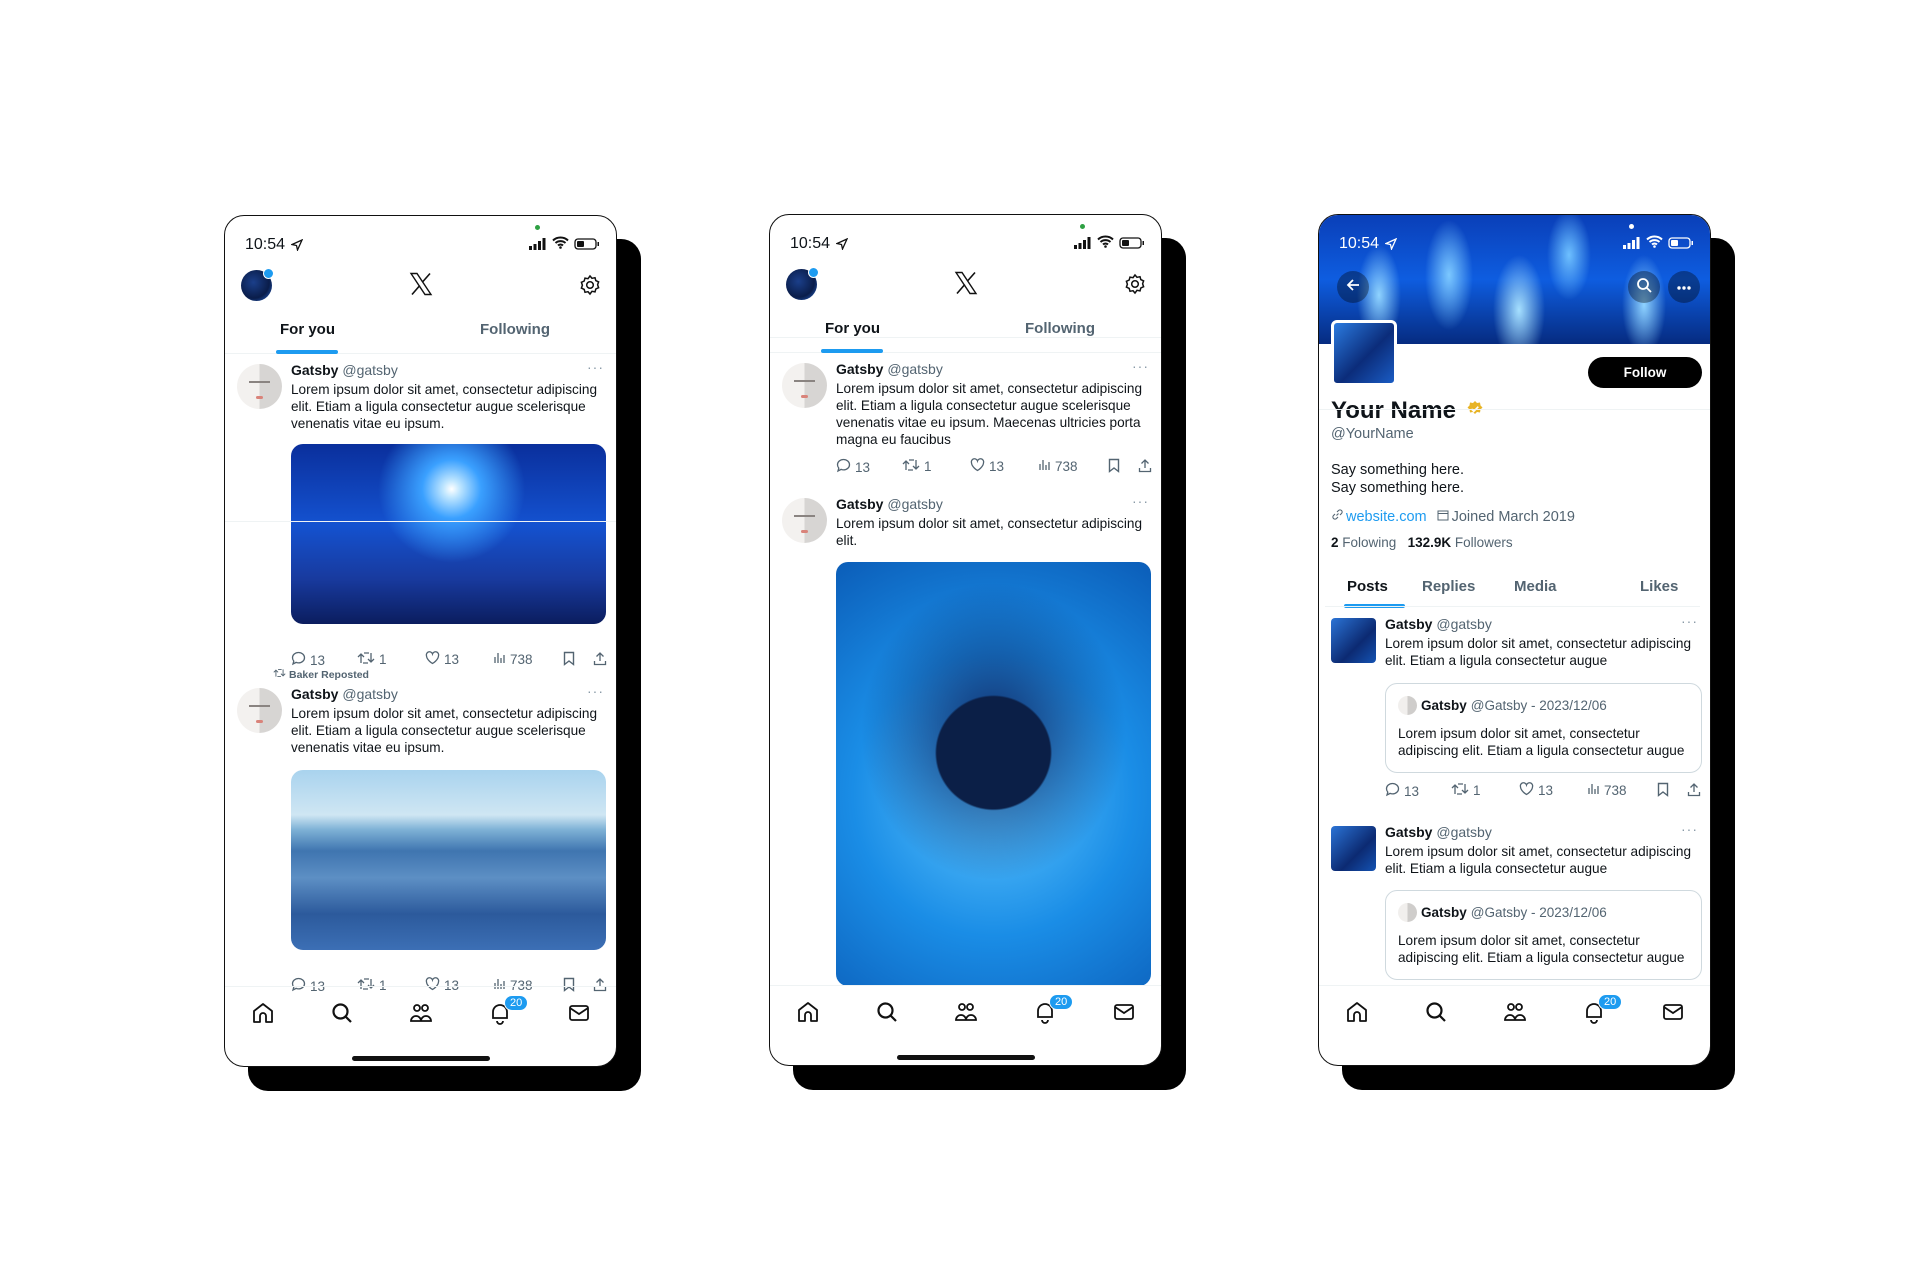 The height and width of the screenshot is (1280, 1920). Describe the element at coordinates (1409, 832) in the screenshot. I see `author-name: Gatsby` at that location.